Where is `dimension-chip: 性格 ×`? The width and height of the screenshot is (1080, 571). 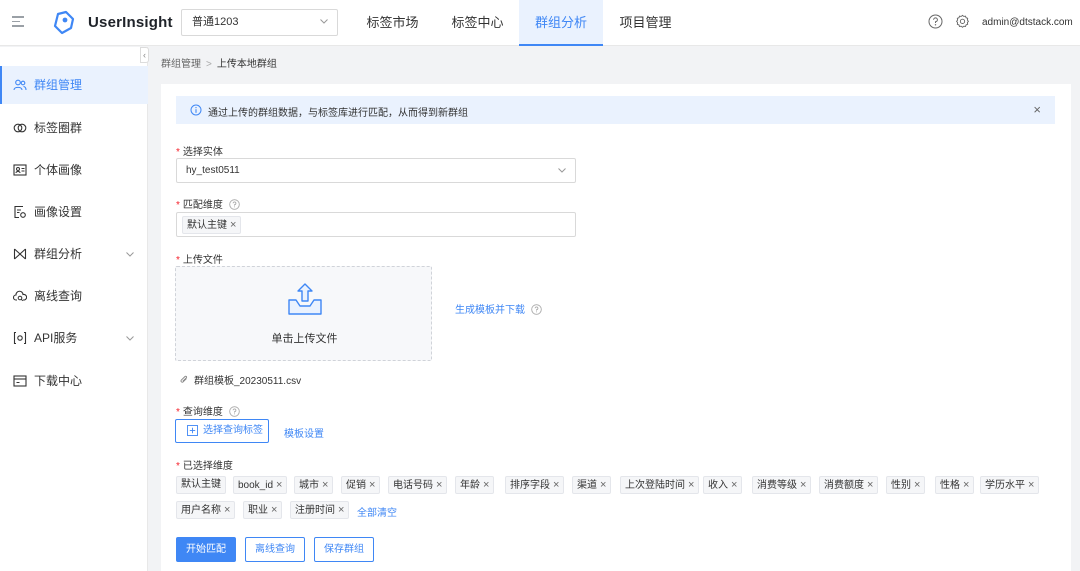
dimension-chip: 性格 × is located at coordinates (955, 485).